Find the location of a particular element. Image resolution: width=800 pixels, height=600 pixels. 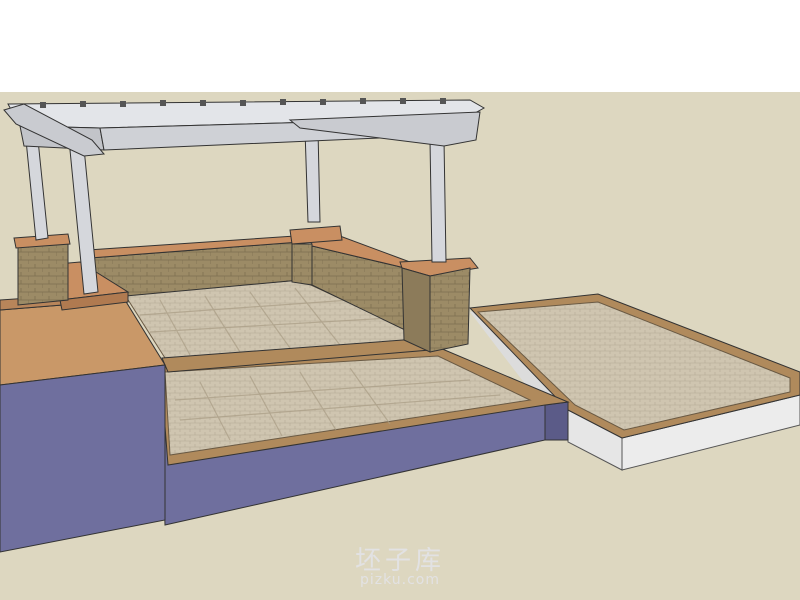

front-right-pillar is located at coordinates (439, 305).